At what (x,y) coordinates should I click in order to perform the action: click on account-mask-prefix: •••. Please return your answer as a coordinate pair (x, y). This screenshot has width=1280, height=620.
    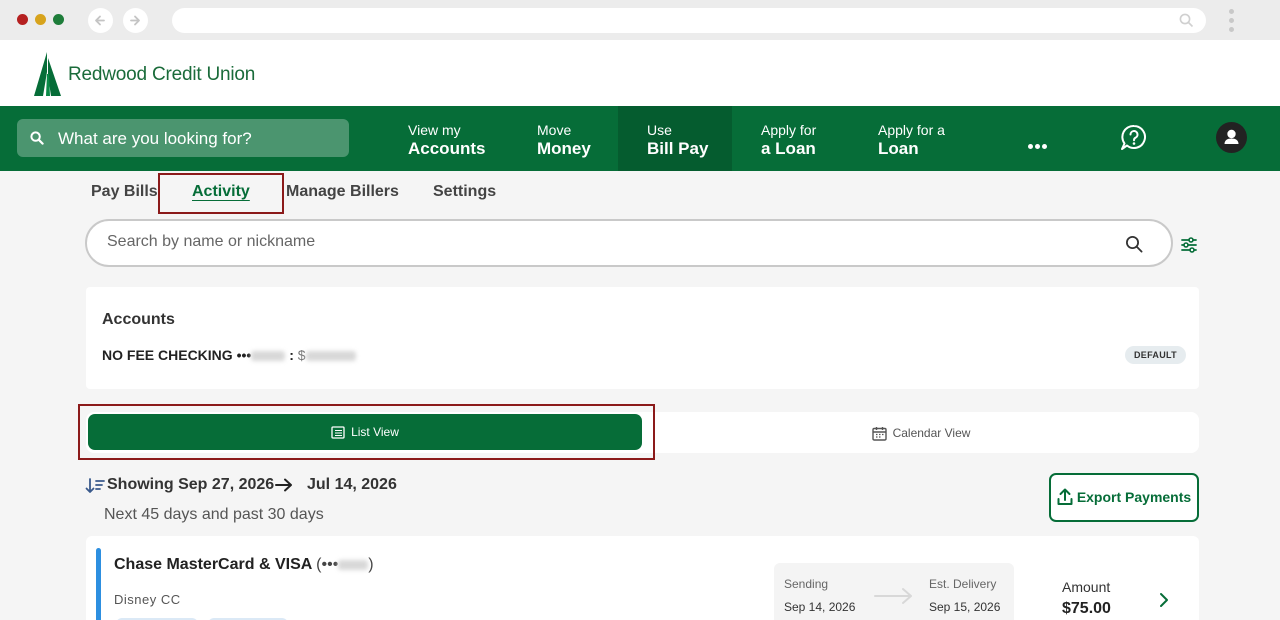
    Looking at the image, I should click on (244, 355).